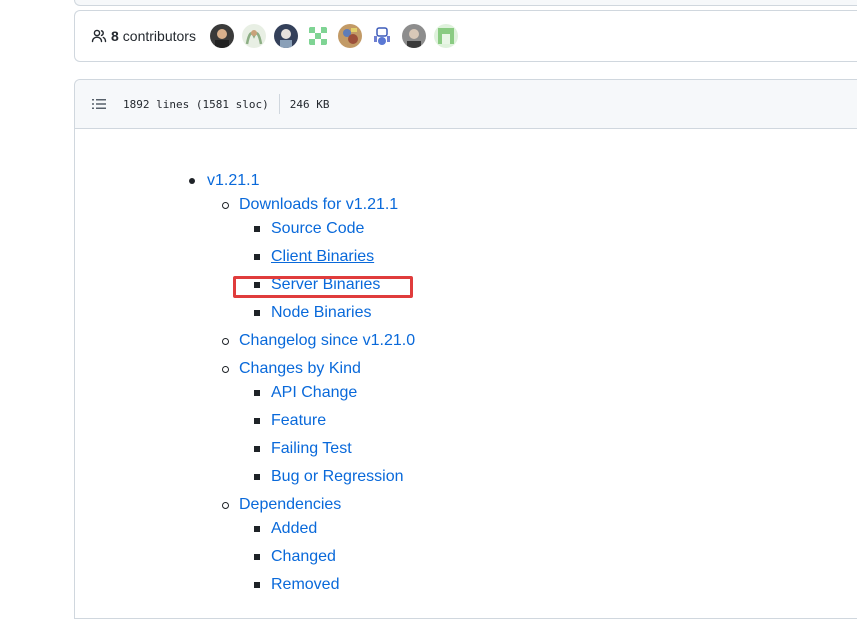 The width and height of the screenshot is (857, 619). I want to click on toc-link-feature: Feature, so click(298, 421).